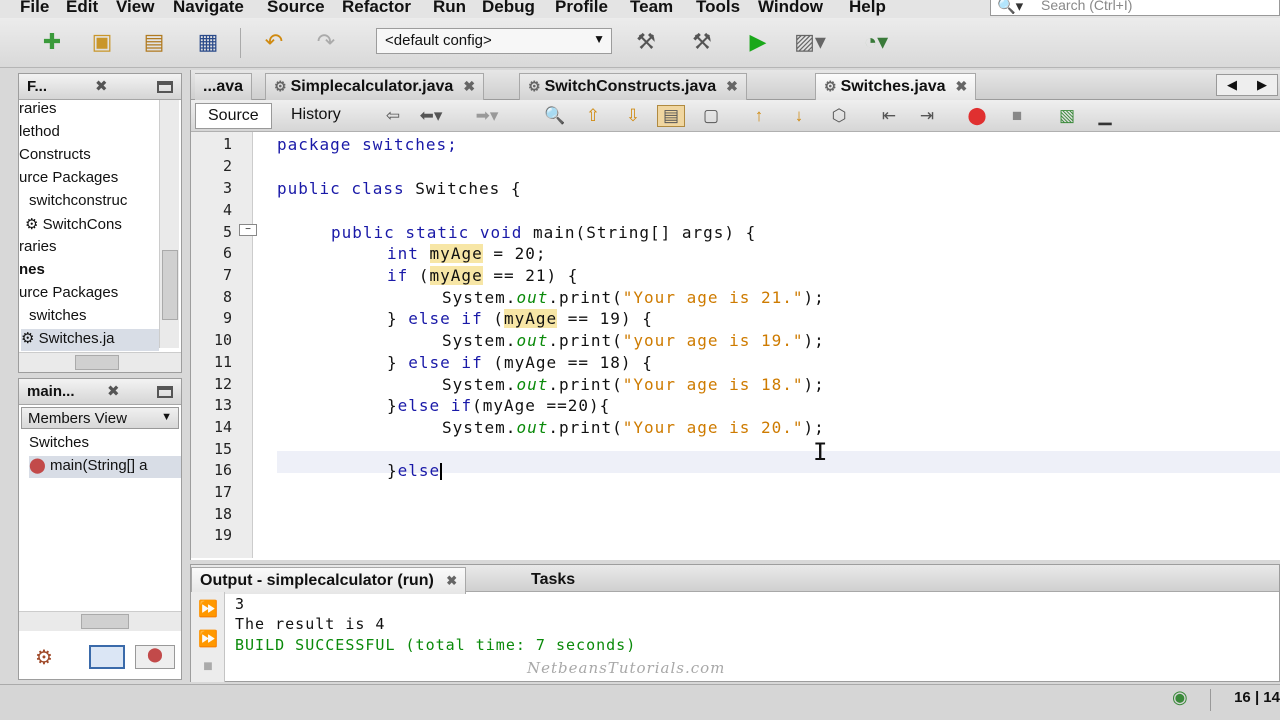  I want to click on find-next-icon: ⇩, so click(633, 116).